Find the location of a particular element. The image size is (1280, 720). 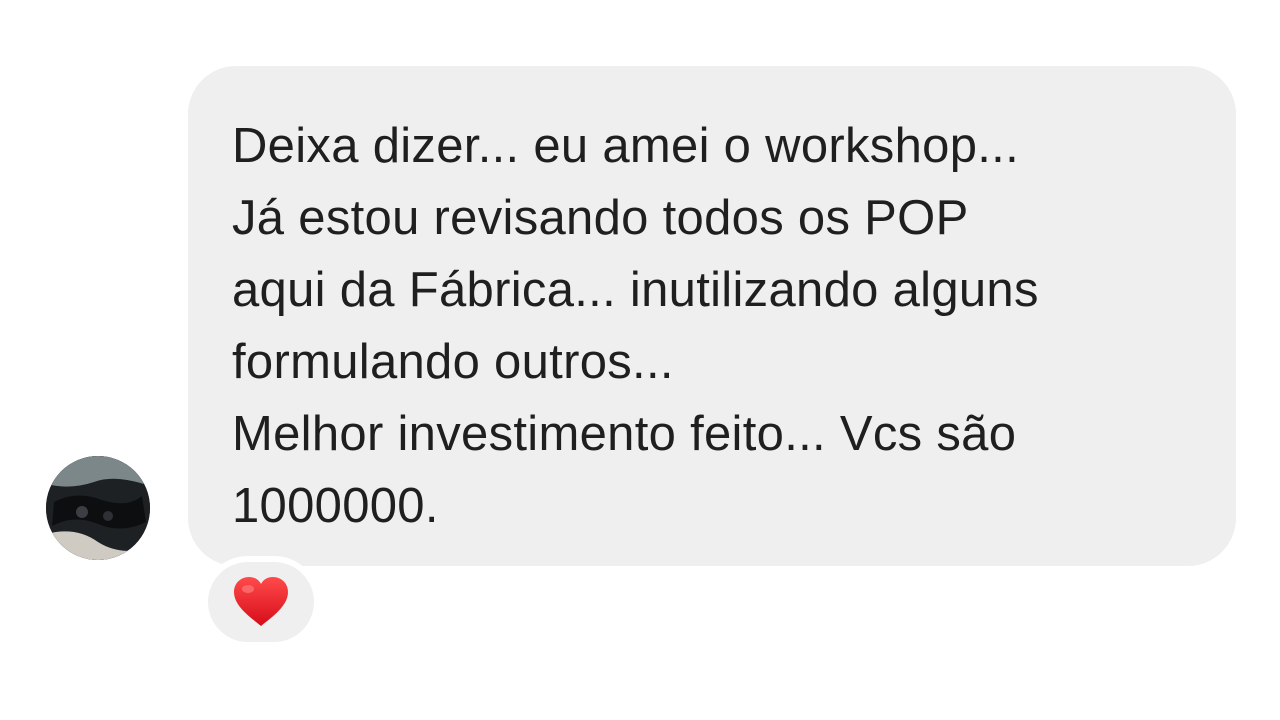

heart-icon is located at coordinates (261, 601).